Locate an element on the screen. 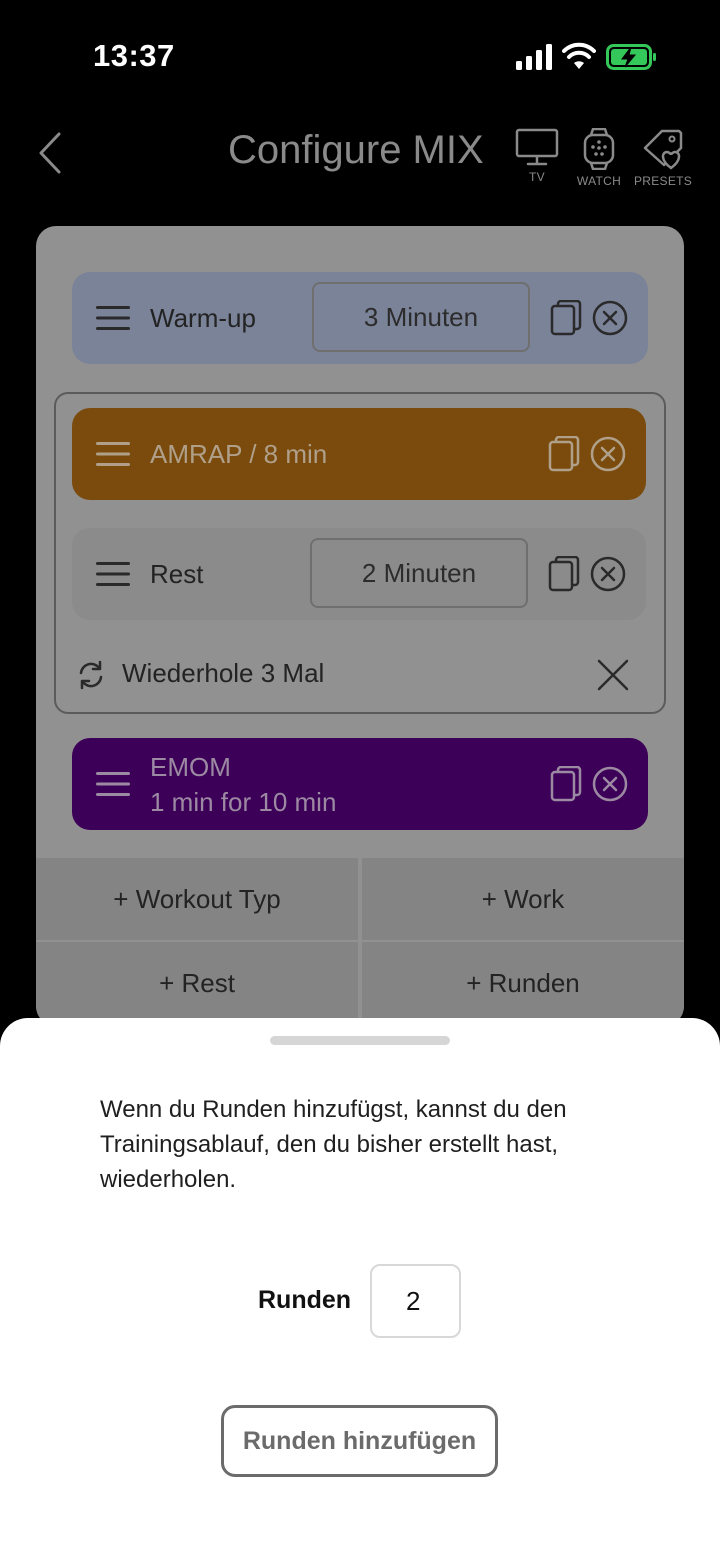 The width and height of the screenshot is (720, 1566). back-button is located at coordinates (50, 153).